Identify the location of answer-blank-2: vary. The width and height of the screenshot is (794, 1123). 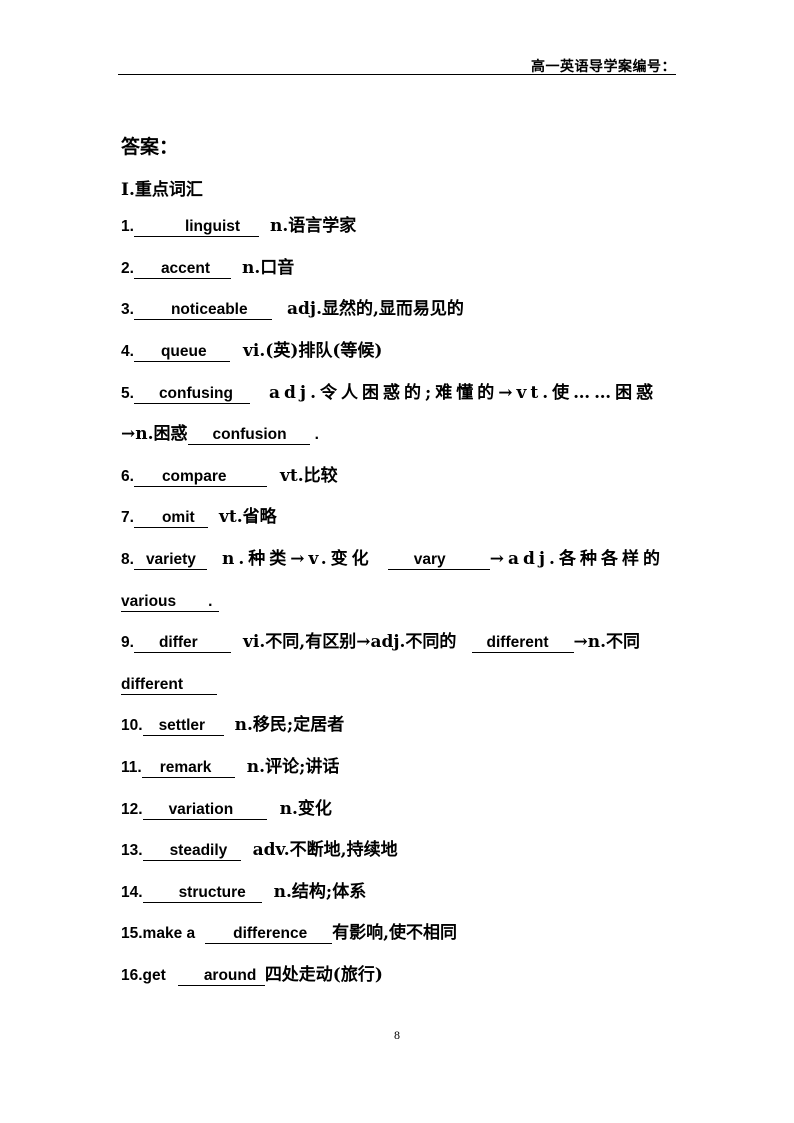
(438, 560).